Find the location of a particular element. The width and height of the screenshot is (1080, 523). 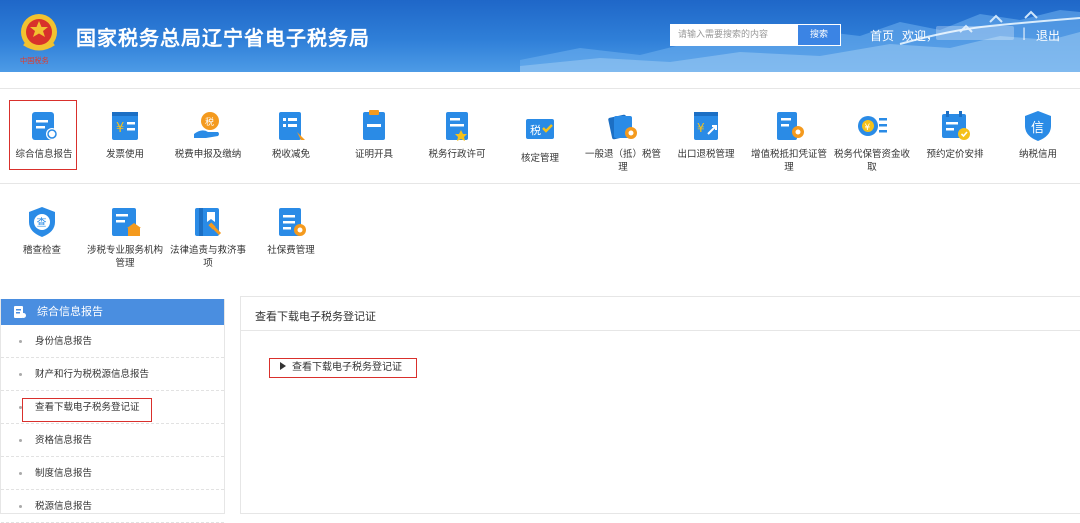

link-label: 查看下载电子税务登记证 is located at coordinates (347, 367).